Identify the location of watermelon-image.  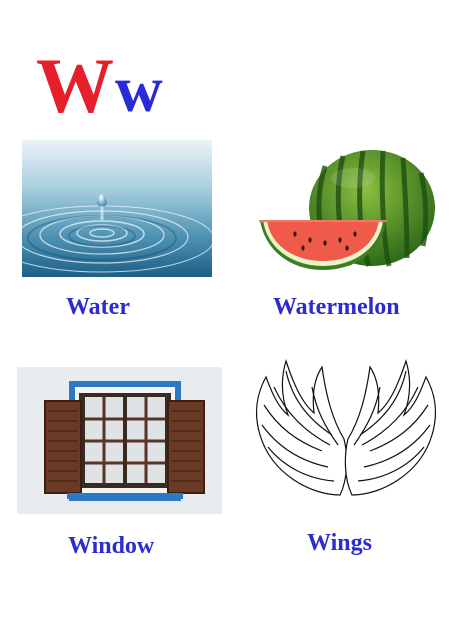
(346, 213).